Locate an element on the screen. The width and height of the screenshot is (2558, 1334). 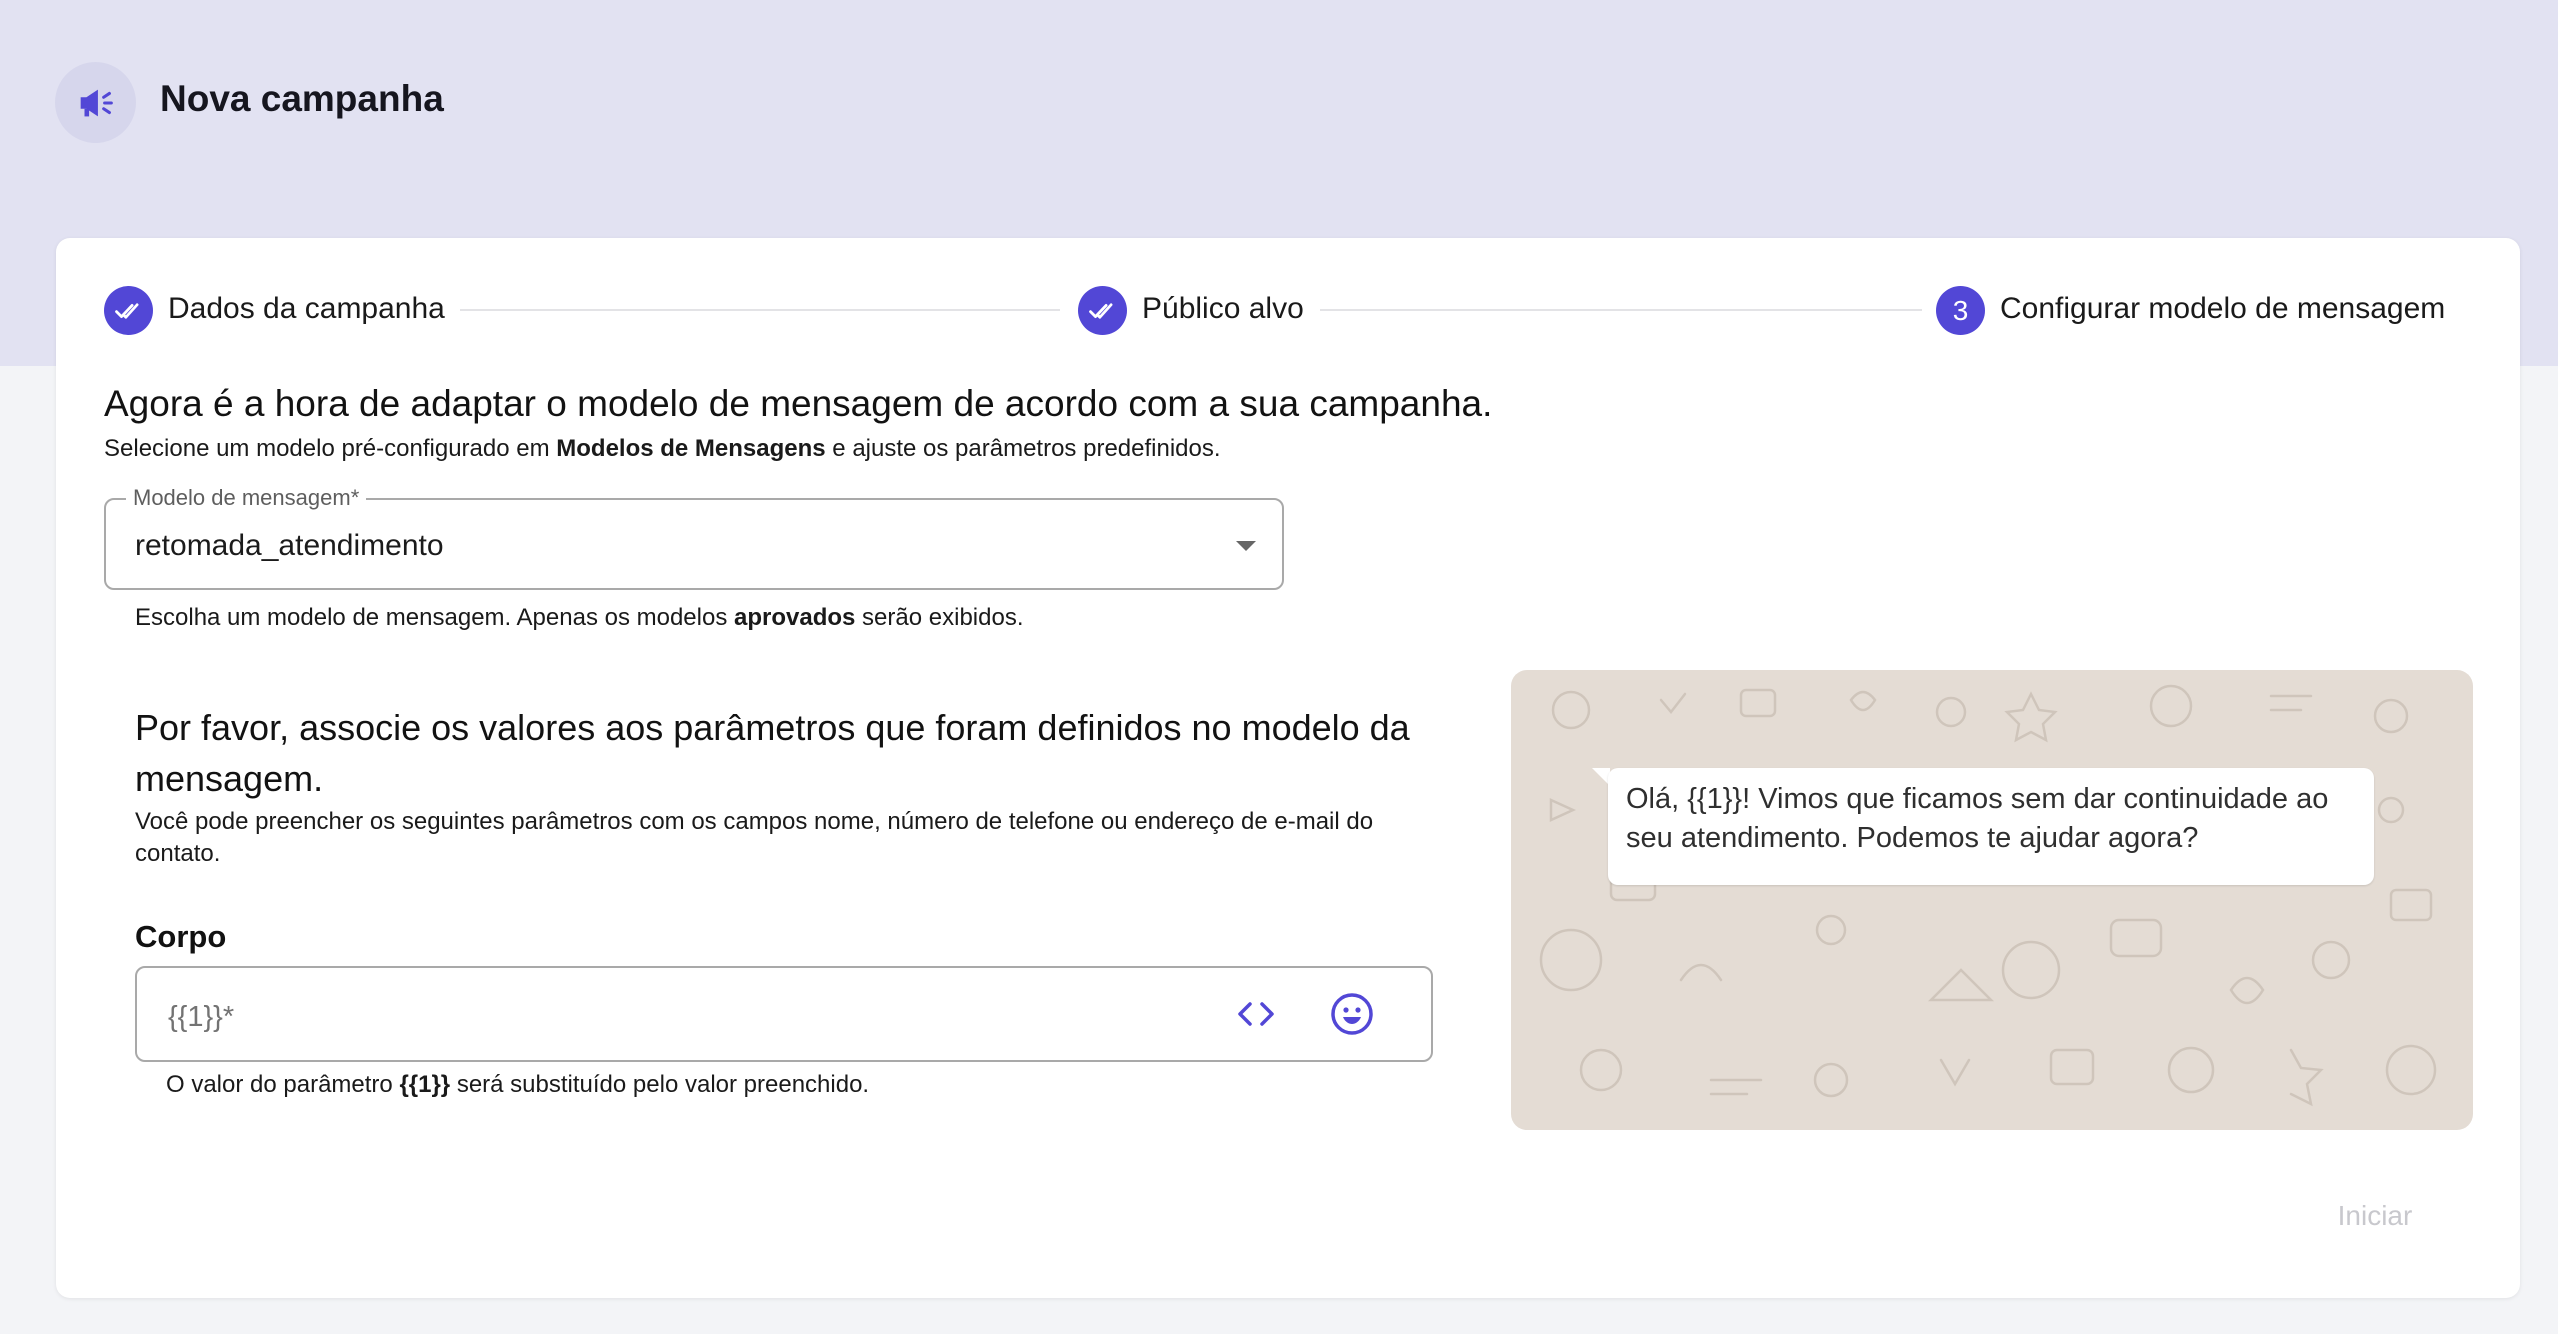
step-1-label: Dados da campanha is located at coordinates (306, 308).